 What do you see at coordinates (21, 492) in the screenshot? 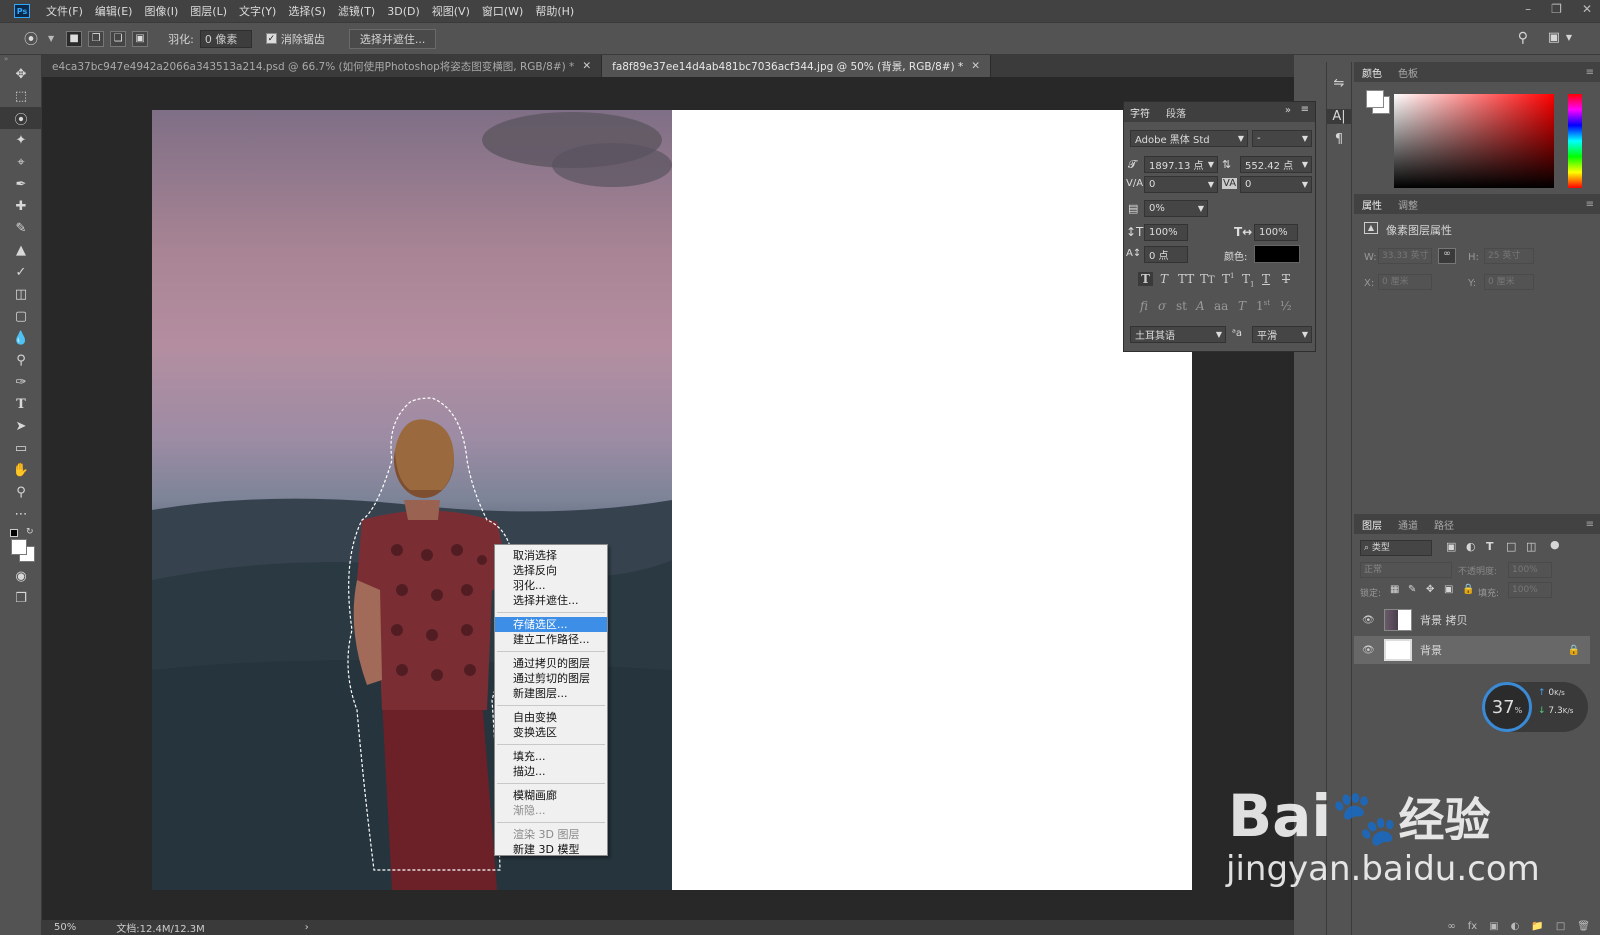
I see `zoom-tool-icon: ⚲` at bounding box center [21, 492].